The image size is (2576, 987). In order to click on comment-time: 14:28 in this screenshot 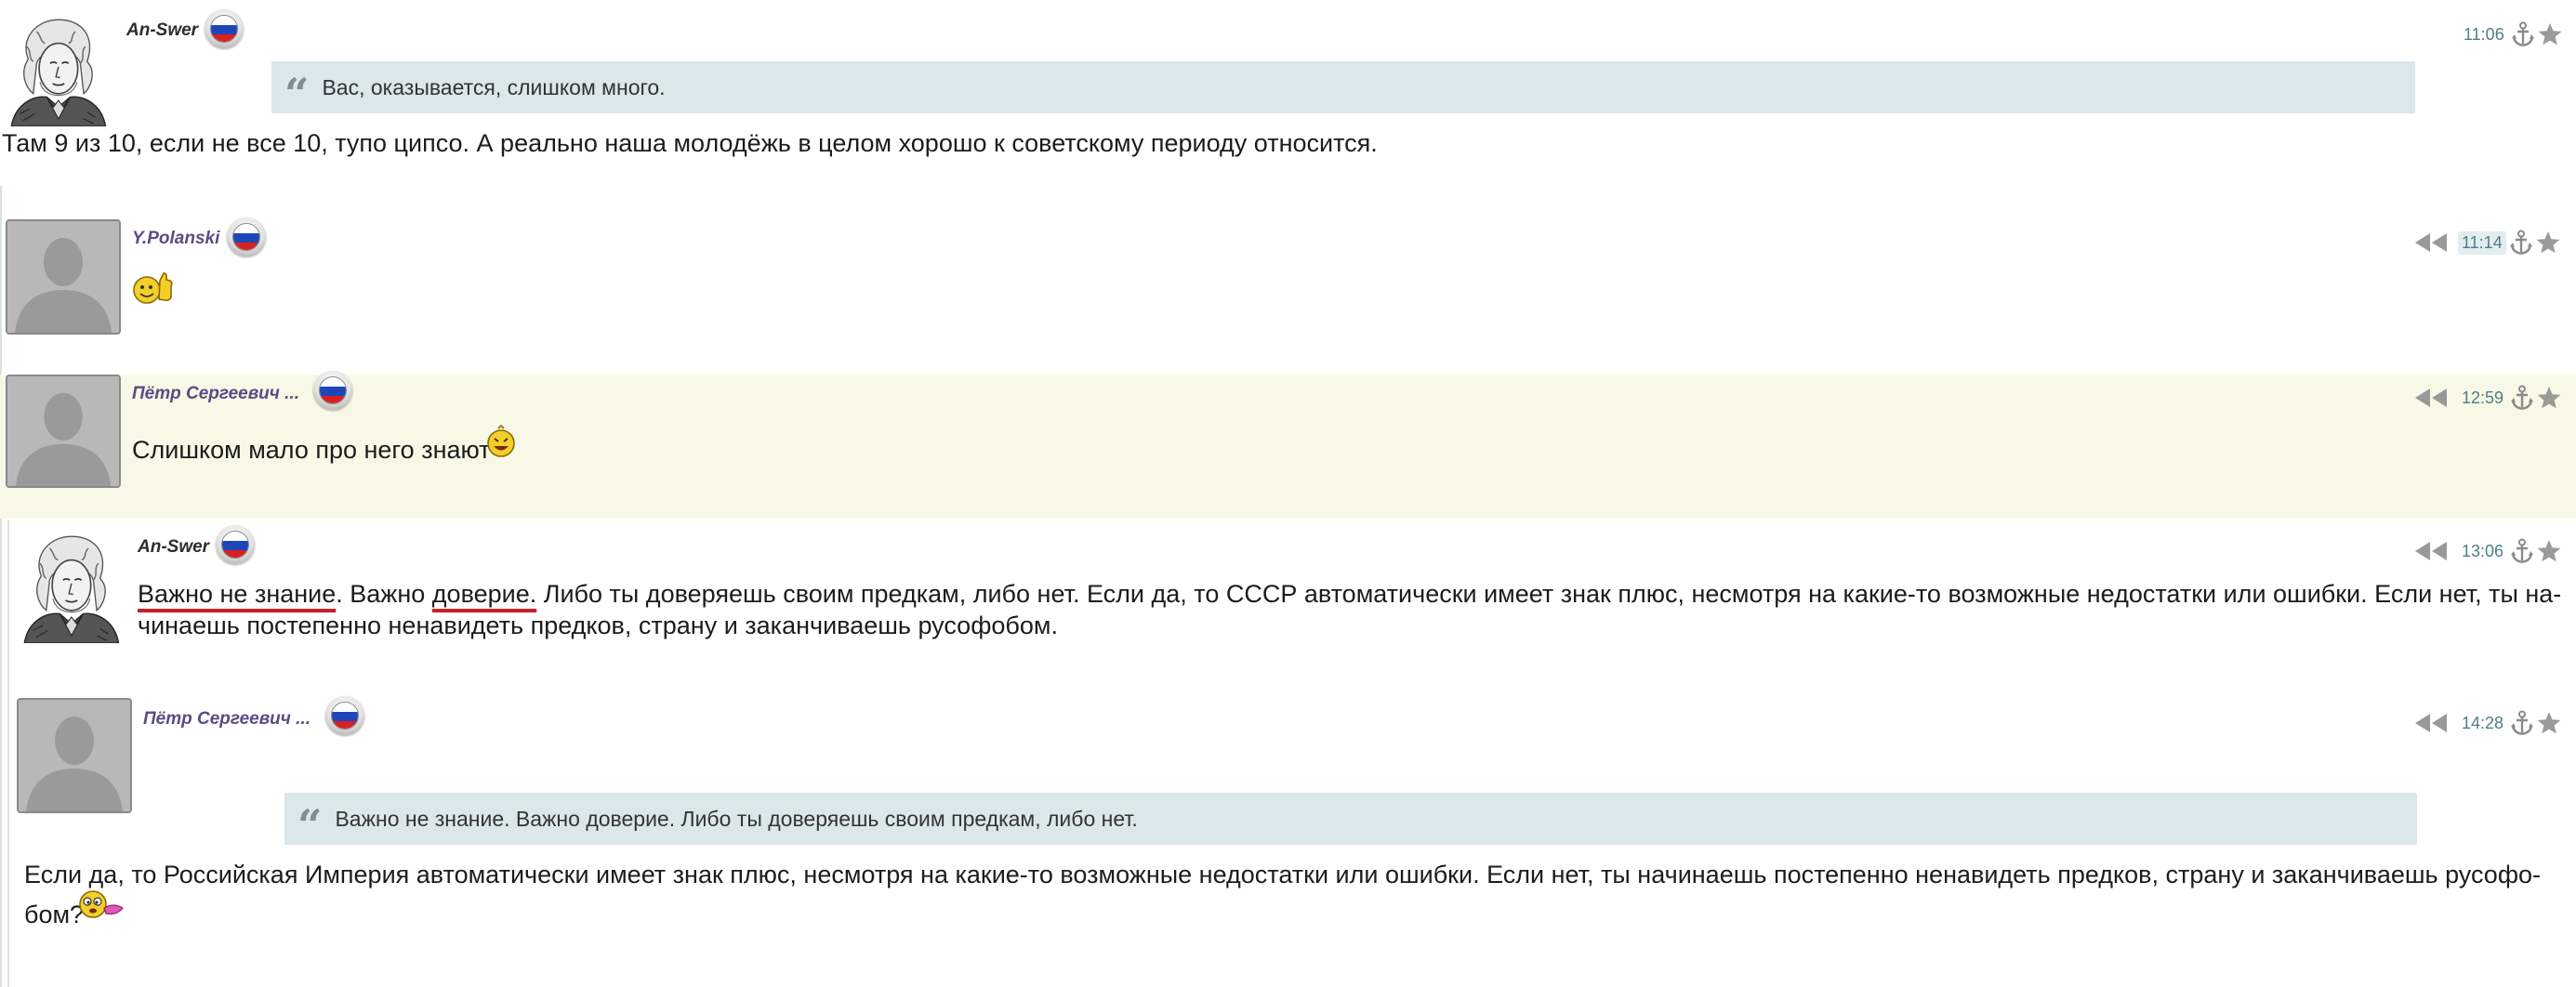, I will do `click(2482, 724)`.